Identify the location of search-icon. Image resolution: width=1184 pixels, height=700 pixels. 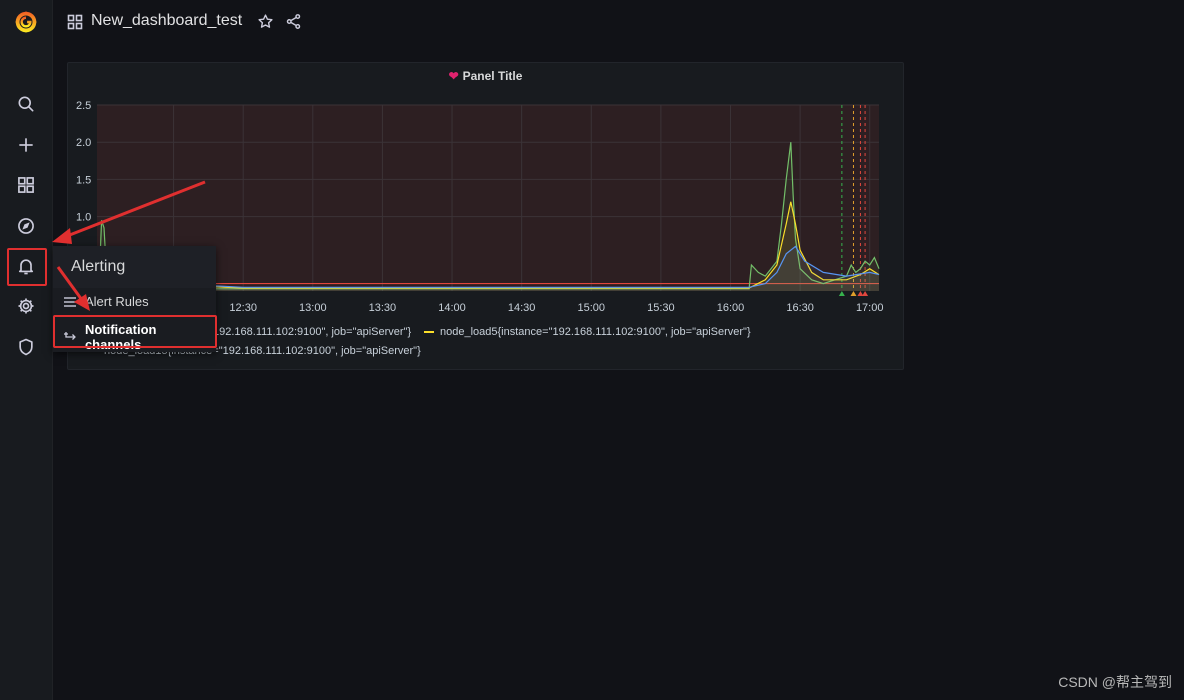
(26, 104).